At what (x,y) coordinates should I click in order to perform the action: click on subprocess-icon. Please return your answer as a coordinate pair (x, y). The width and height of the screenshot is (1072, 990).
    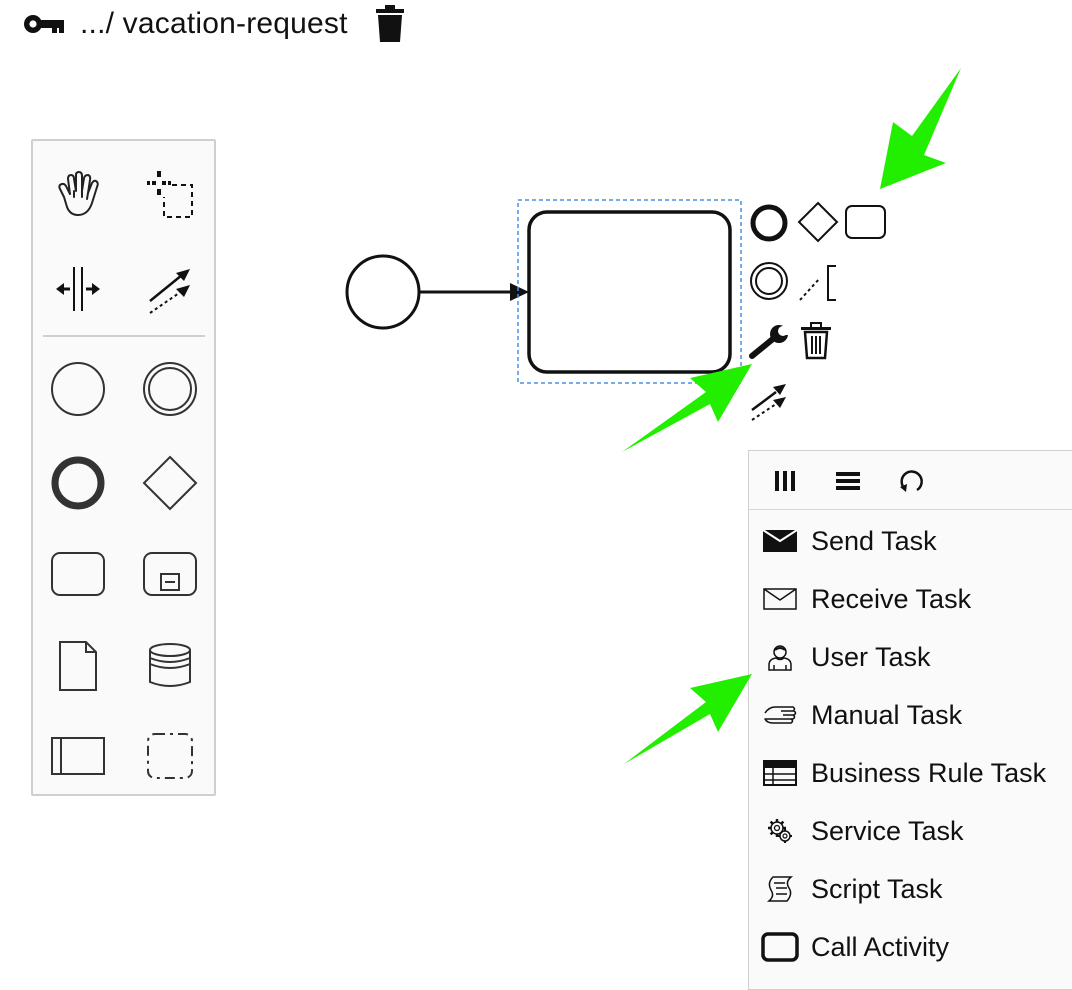
    Looking at the image, I should click on (170, 574).